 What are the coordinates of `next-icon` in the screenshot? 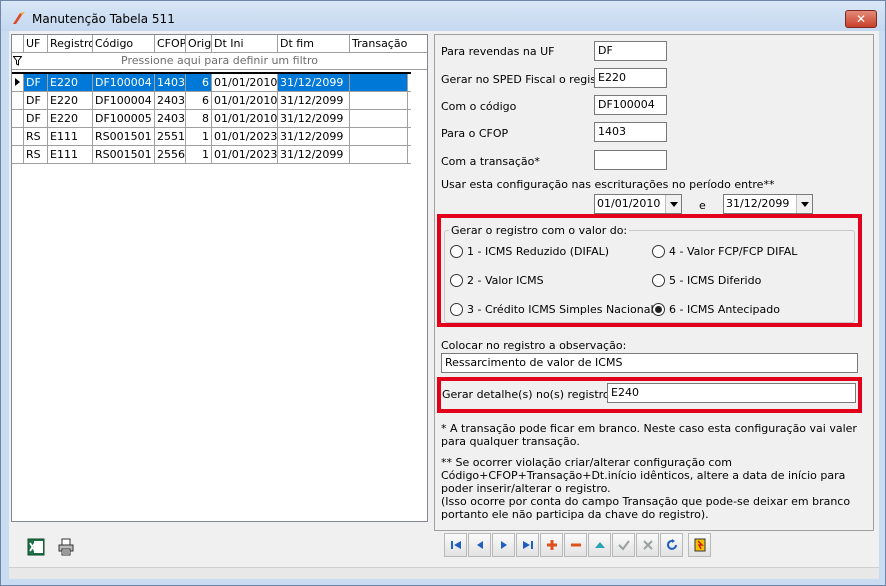 It's located at (503, 545).